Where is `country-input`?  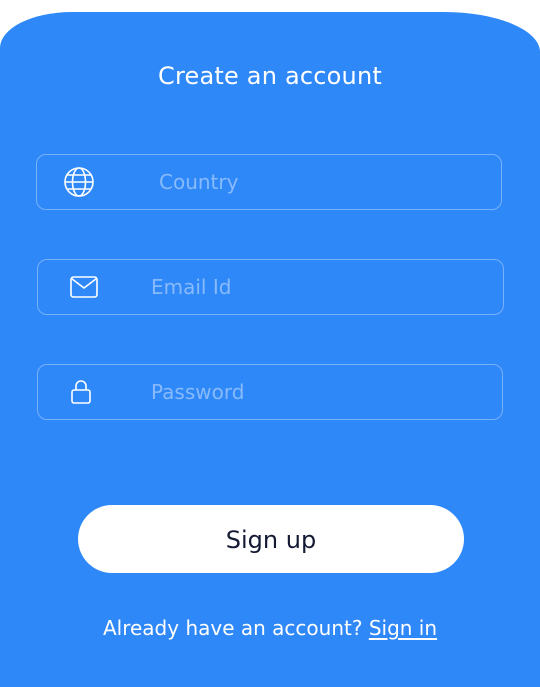
country-input is located at coordinates (322, 182).